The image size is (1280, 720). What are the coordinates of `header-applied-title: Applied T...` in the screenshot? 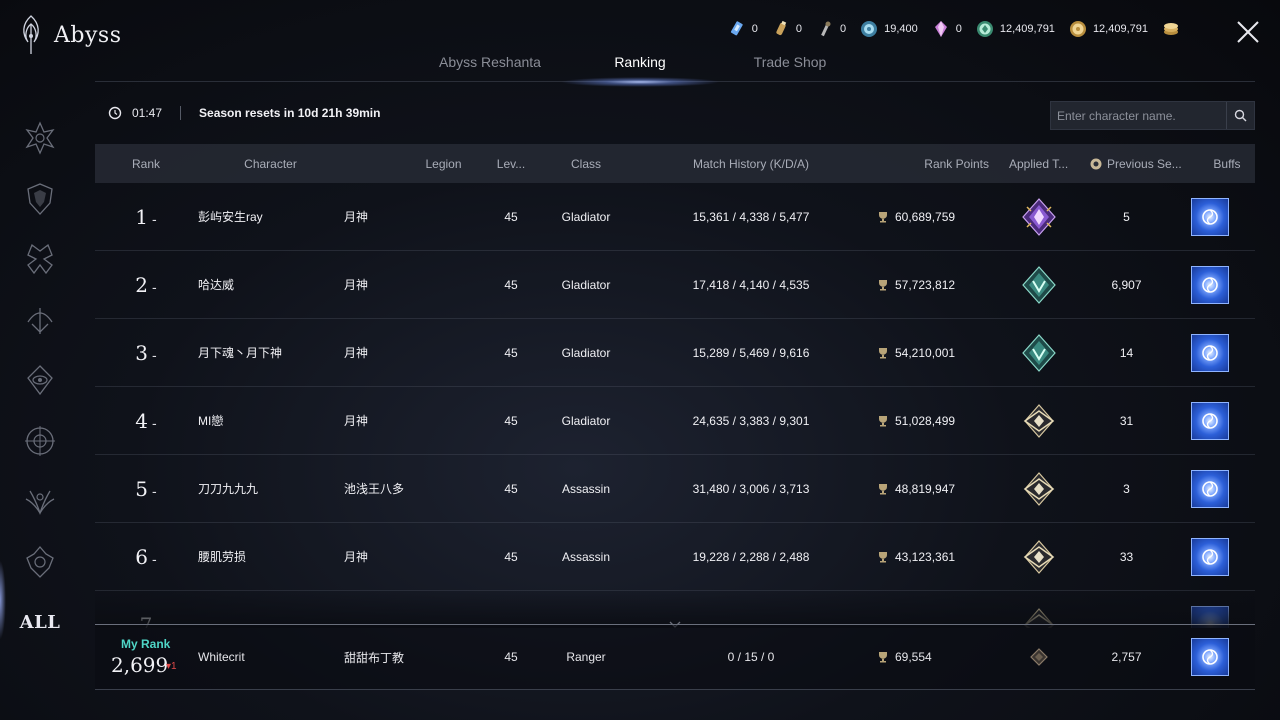 It's located at (1039, 164).